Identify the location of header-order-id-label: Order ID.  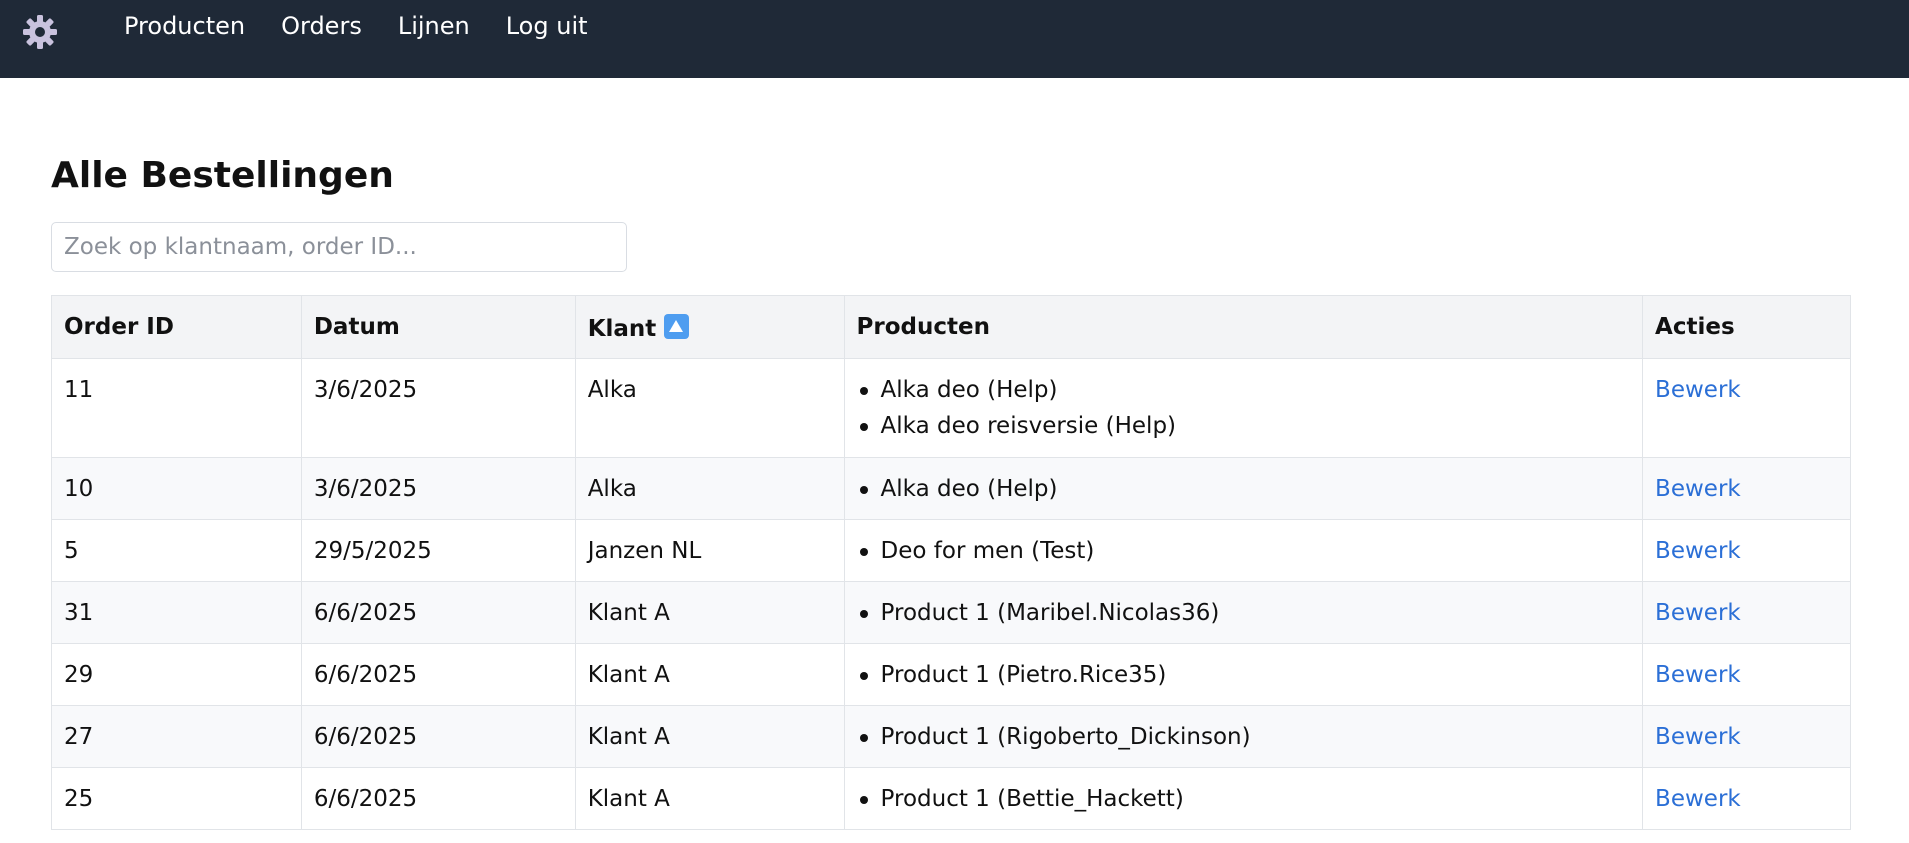
(119, 327).